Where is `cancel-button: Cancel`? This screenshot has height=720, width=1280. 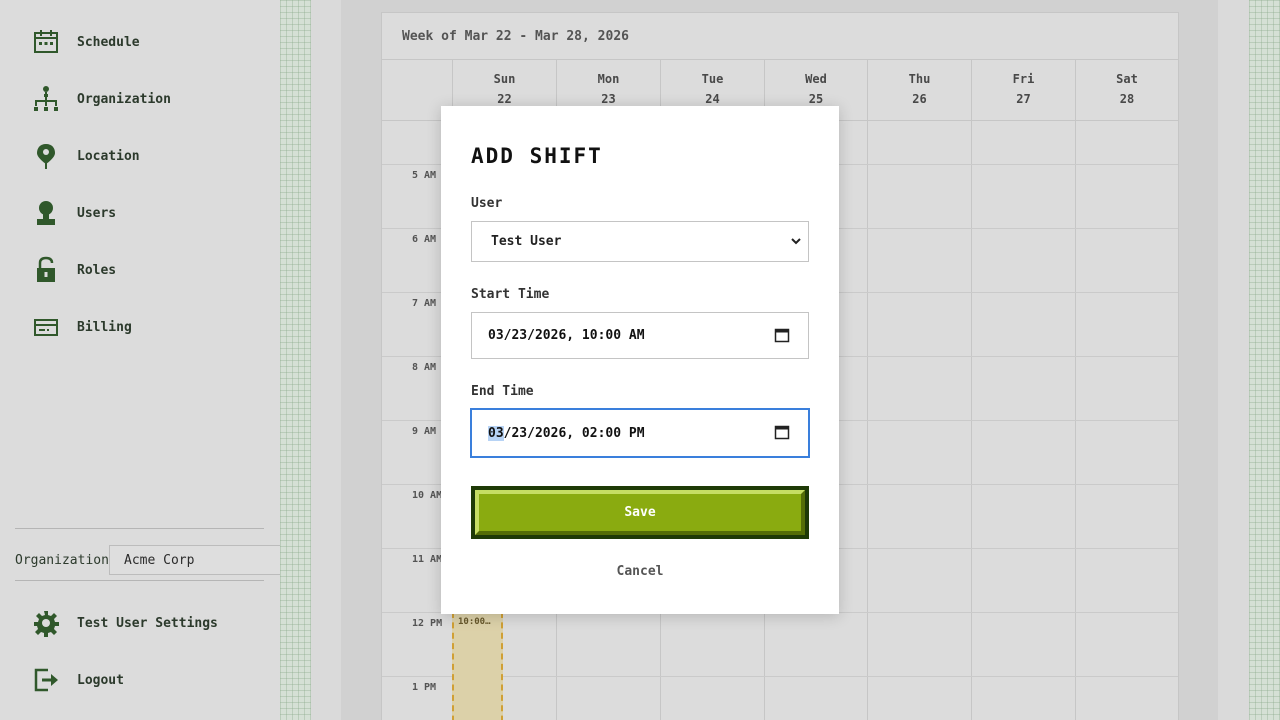 cancel-button: Cancel is located at coordinates (640, 571).